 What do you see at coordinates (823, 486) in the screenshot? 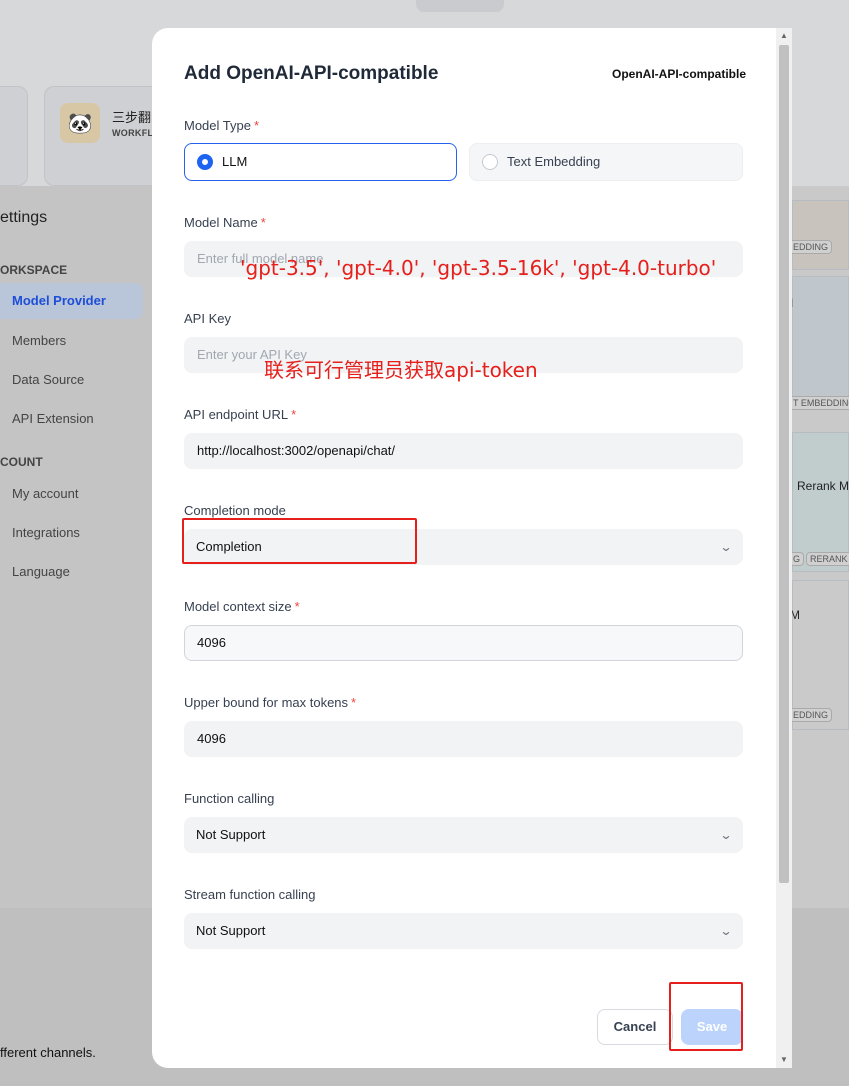
I see `provider-name: Rerank Mo` at bounding box center [823, 486].